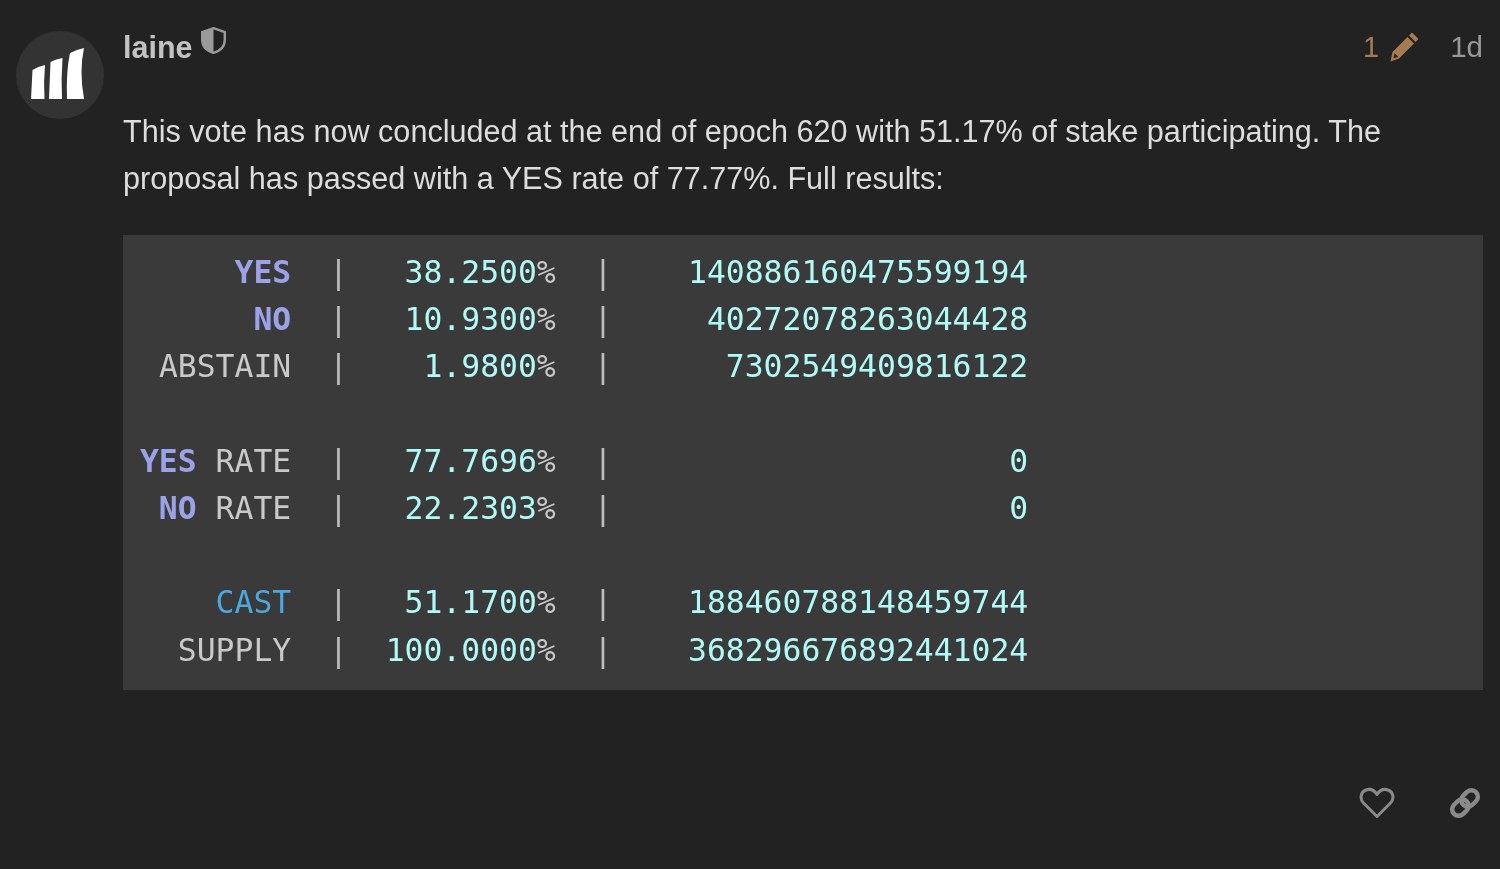  I want to click on edit-history-button: 1, so click(1392, 47).